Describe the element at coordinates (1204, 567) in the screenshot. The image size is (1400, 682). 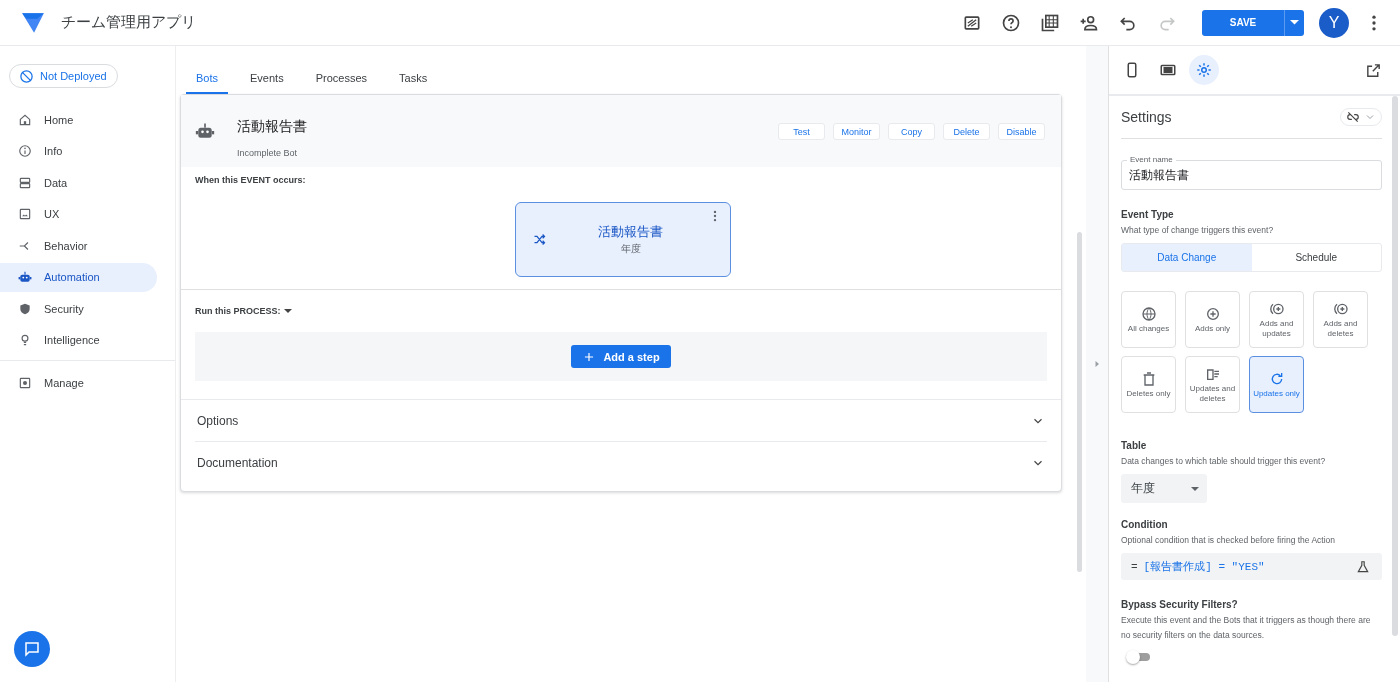
I see `expression-text: [報告書作成] = "YES"` at that location.